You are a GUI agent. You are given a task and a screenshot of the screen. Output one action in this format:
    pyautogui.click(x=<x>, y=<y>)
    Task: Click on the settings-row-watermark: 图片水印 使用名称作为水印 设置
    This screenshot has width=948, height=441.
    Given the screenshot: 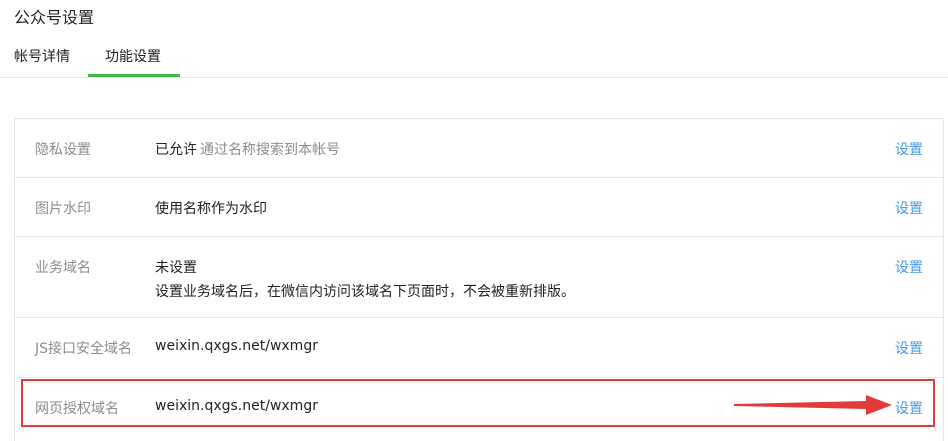 What is the action you would take?
    pyautogui.click(x=479, y=207)
    